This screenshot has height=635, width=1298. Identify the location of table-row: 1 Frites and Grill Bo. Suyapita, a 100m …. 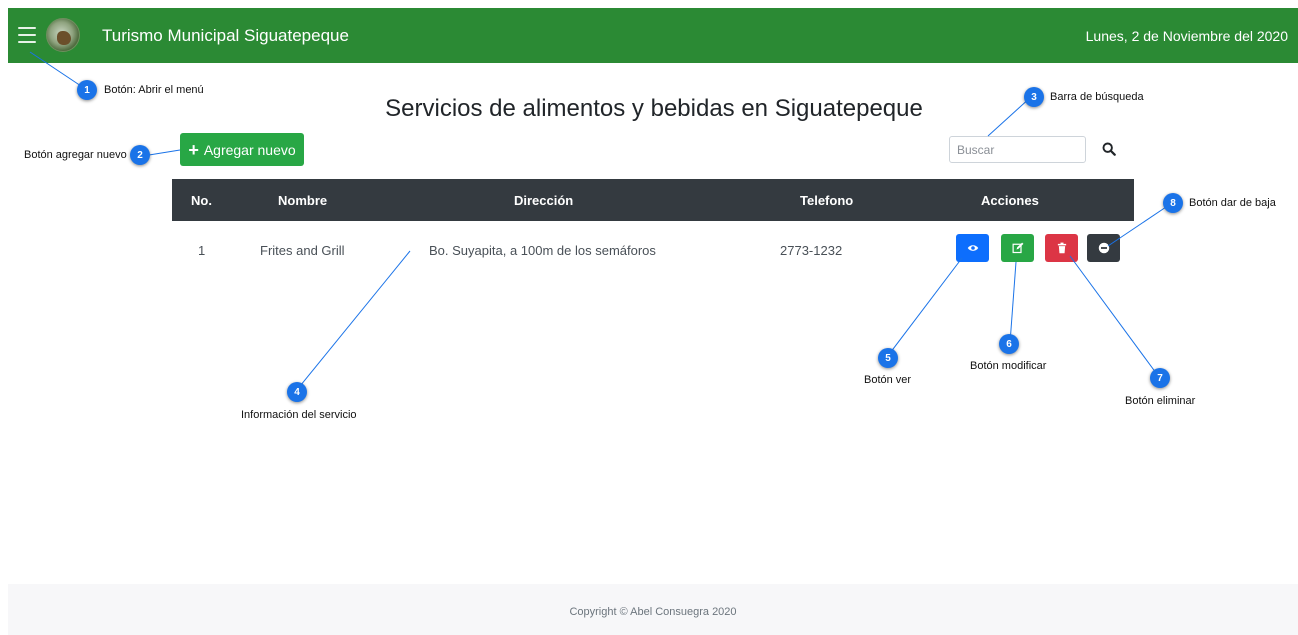
(653, 251).